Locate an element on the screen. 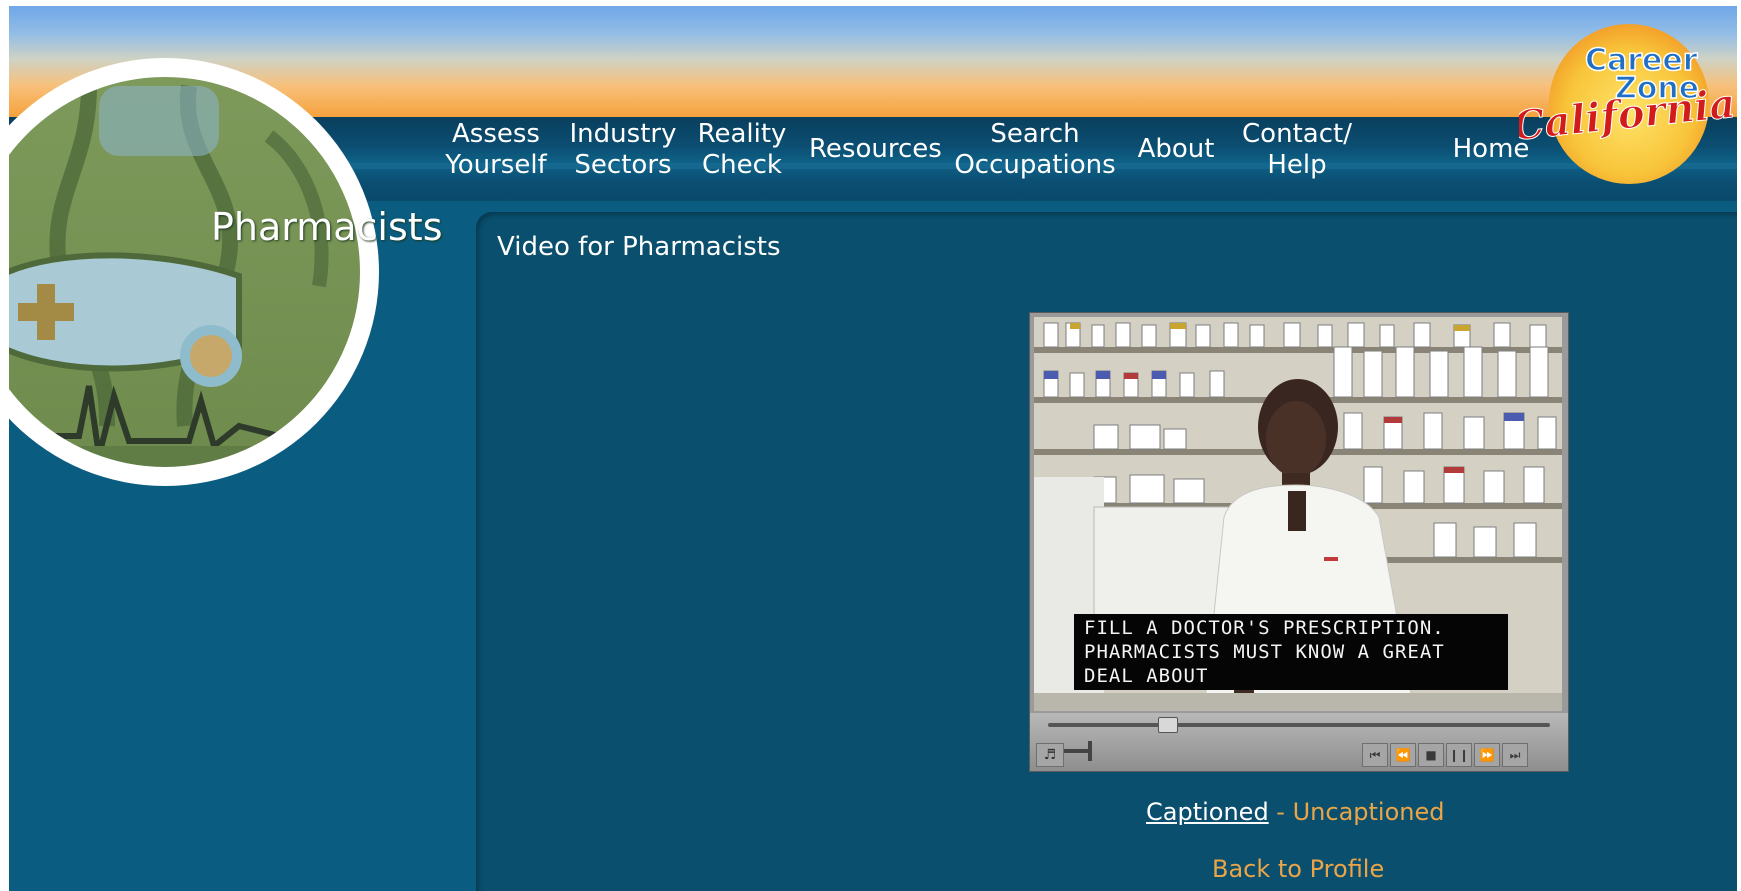 This screenshot has height=891, width=1741. rewind-icon: ⏪ is located at coordinates (1403, 755).